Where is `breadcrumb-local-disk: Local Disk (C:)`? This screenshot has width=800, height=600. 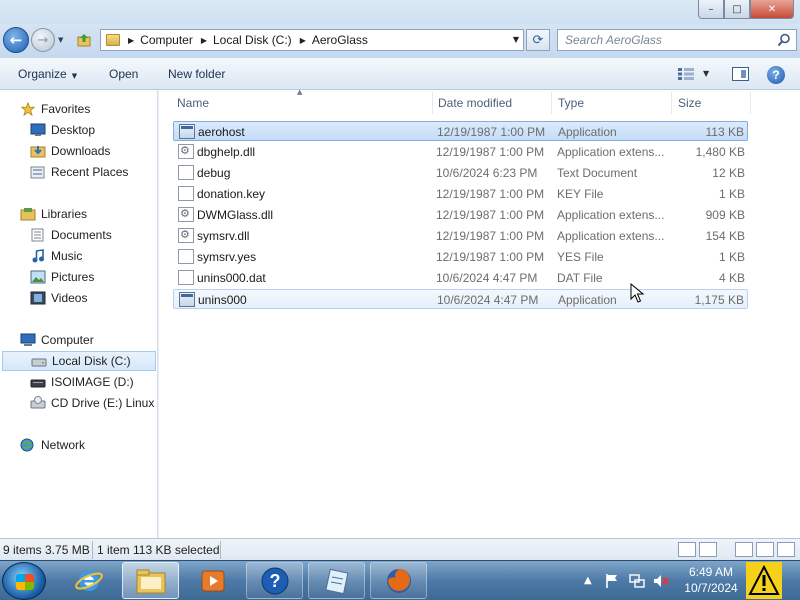 breadcrumb-local-disk: Local Disk (C:) is located at coordinates (252, 40).